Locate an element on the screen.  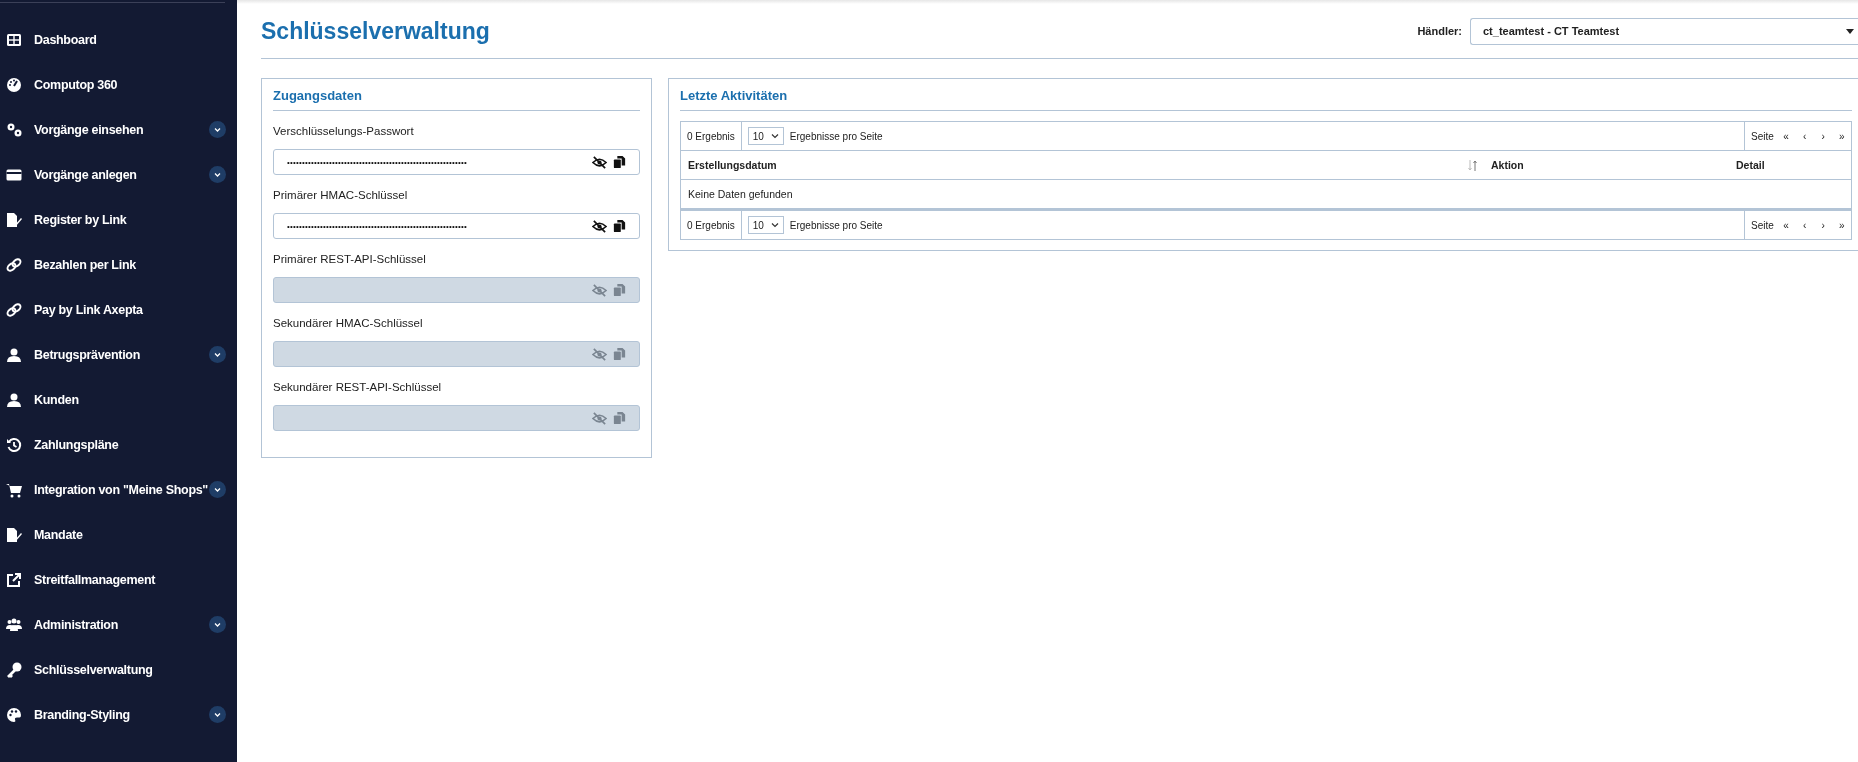
sidebar-item: Vorgänge anlegen is located at coordinates (116, 174).